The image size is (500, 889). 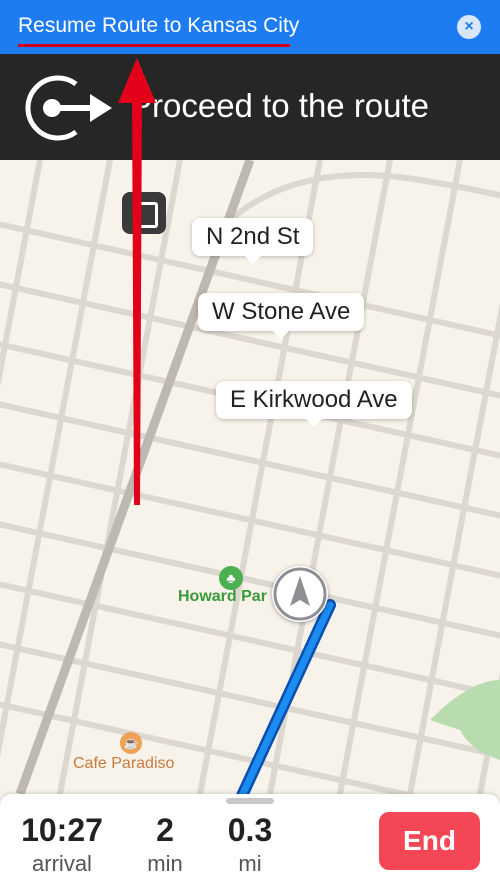 I want to click on banner-underline, so click(x=154, y=45).